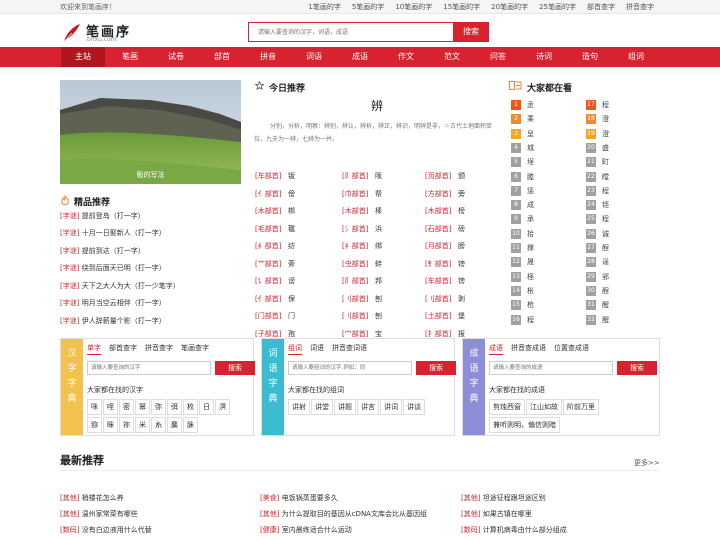 Image resolution: width=720 pixels, height=540 pixels. I want to click on hot-item: 22 瞠, so click(597, 176).